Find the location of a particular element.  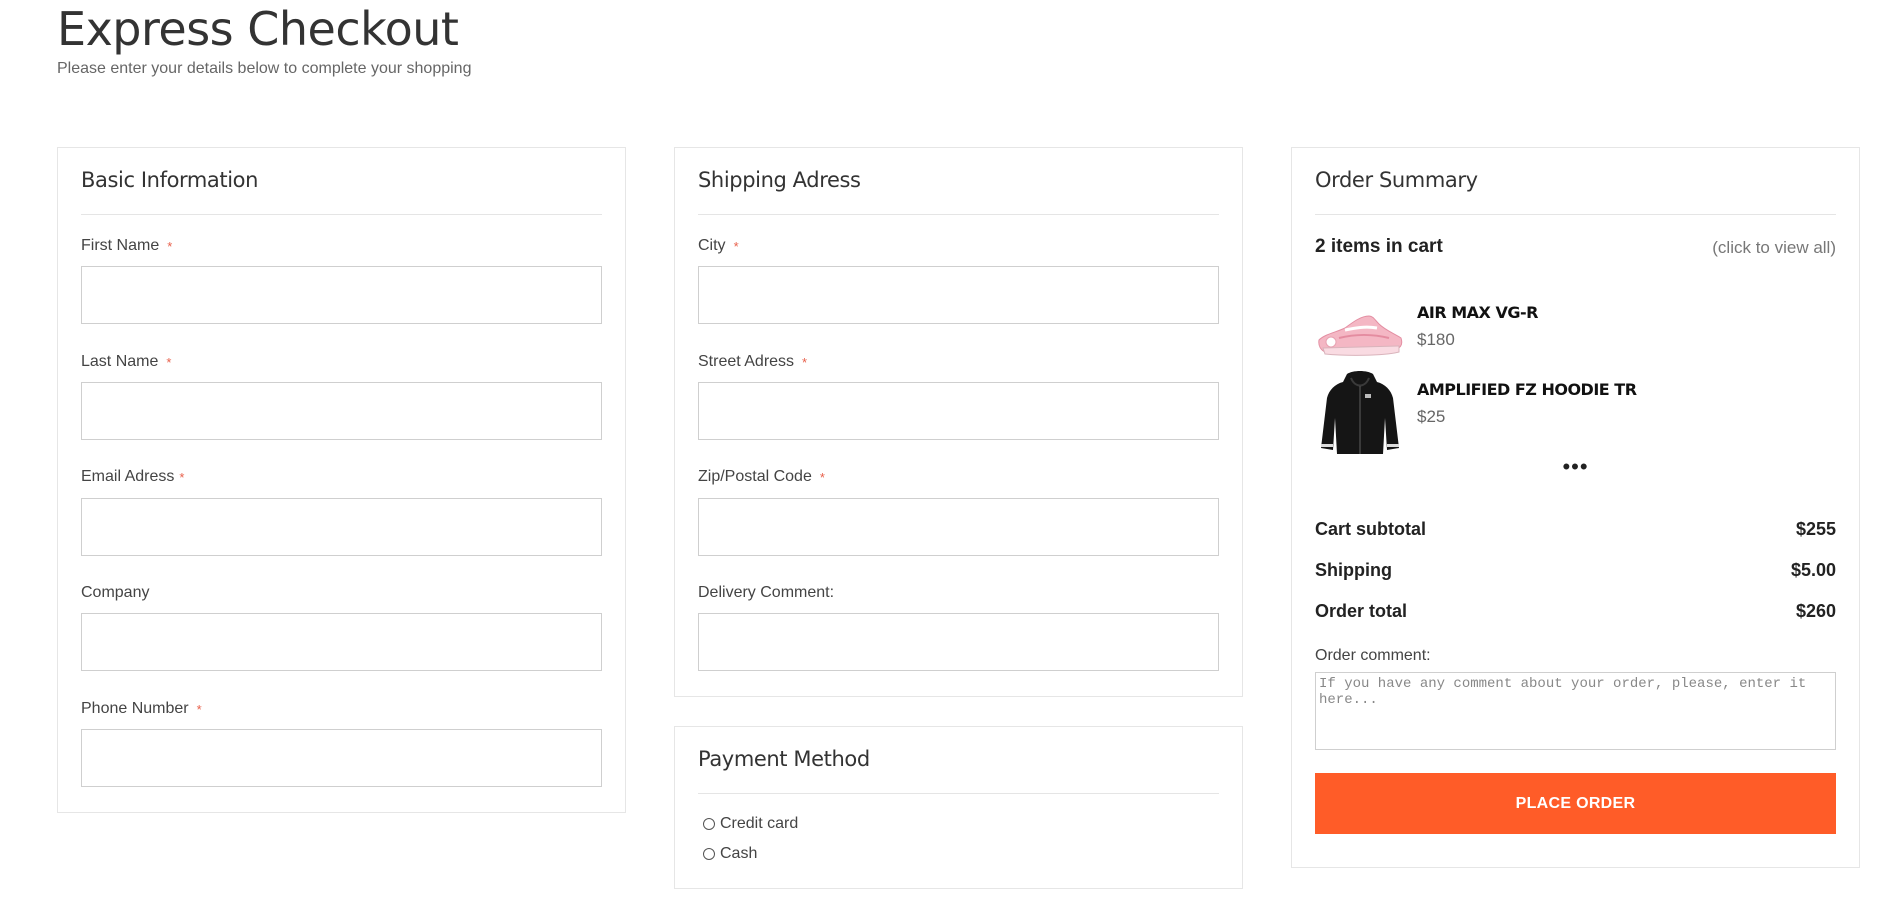

item-name: AIR MAX VG-R is located at coordinates (1477, 312).